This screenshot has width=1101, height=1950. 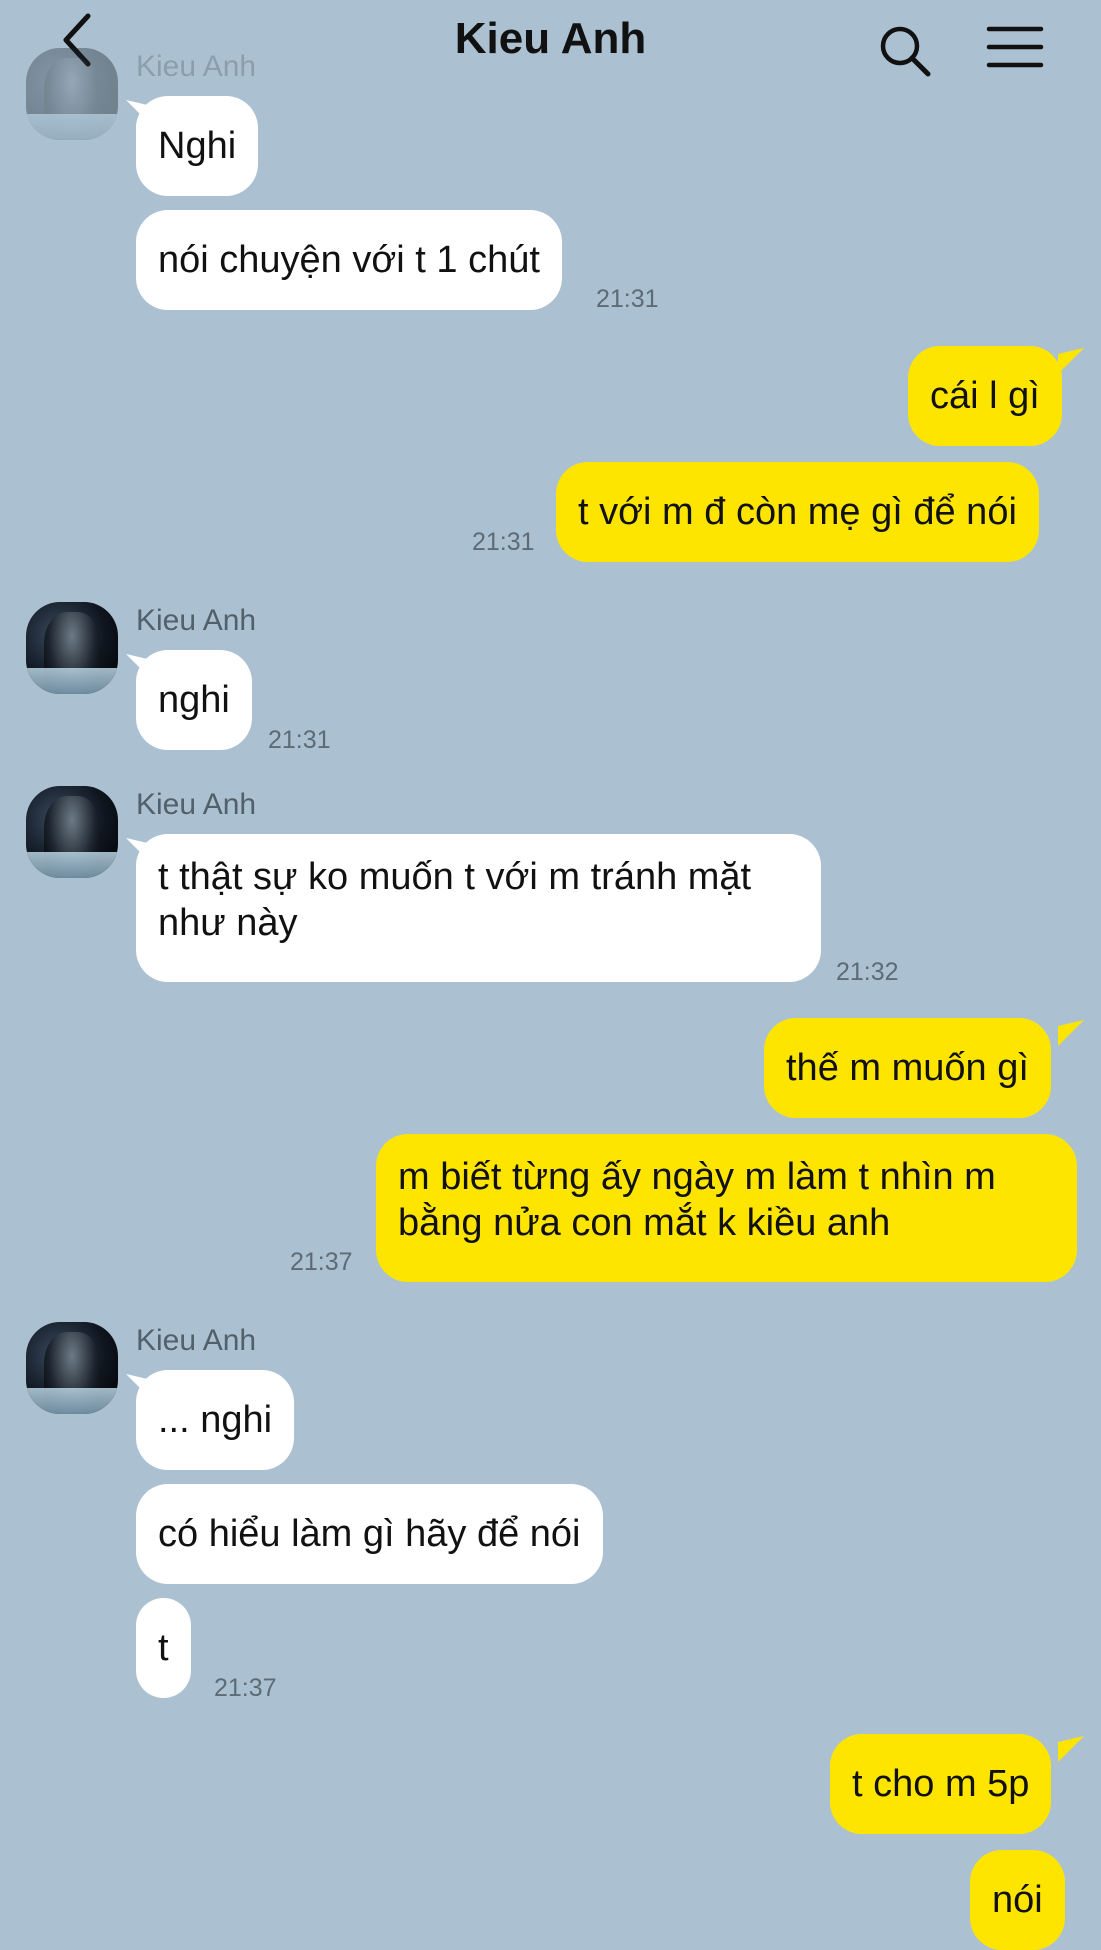 I want to click on message-bubble: Nghi, so click(x=197, y=146).